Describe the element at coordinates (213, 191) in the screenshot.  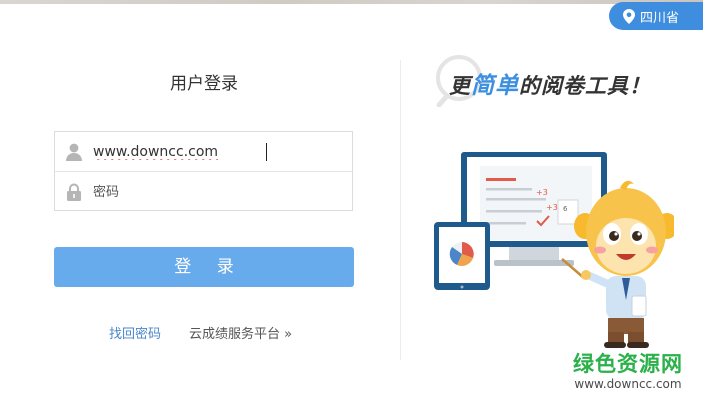
I see `password-input` at that location.